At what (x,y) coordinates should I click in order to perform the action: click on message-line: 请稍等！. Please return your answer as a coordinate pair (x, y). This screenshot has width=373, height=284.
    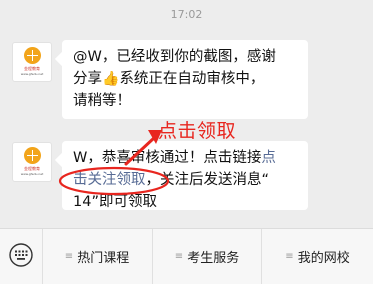
    Looking at the image, I should click on (102, 101).